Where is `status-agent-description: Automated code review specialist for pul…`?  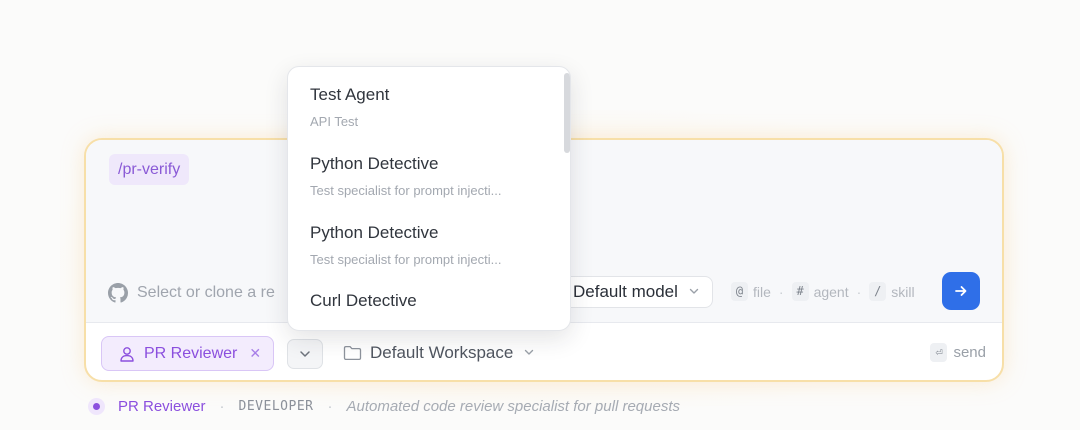
status-agent-description: Automated code review specialist for pul… is located at coordinates (513, 406).